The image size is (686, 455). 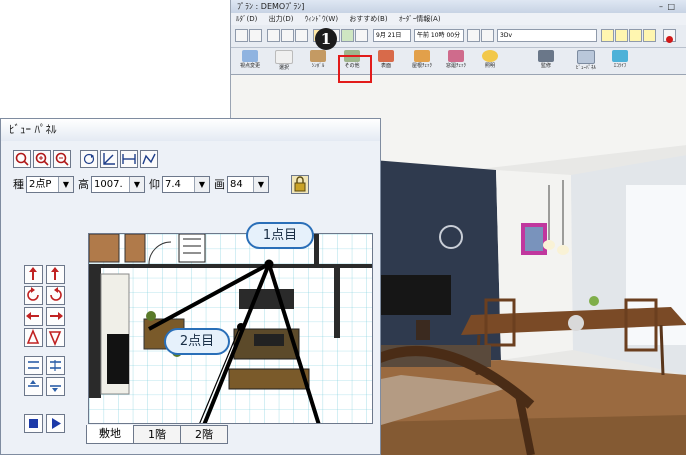 I want to click on lock-icon, so click(x=300, y=184).